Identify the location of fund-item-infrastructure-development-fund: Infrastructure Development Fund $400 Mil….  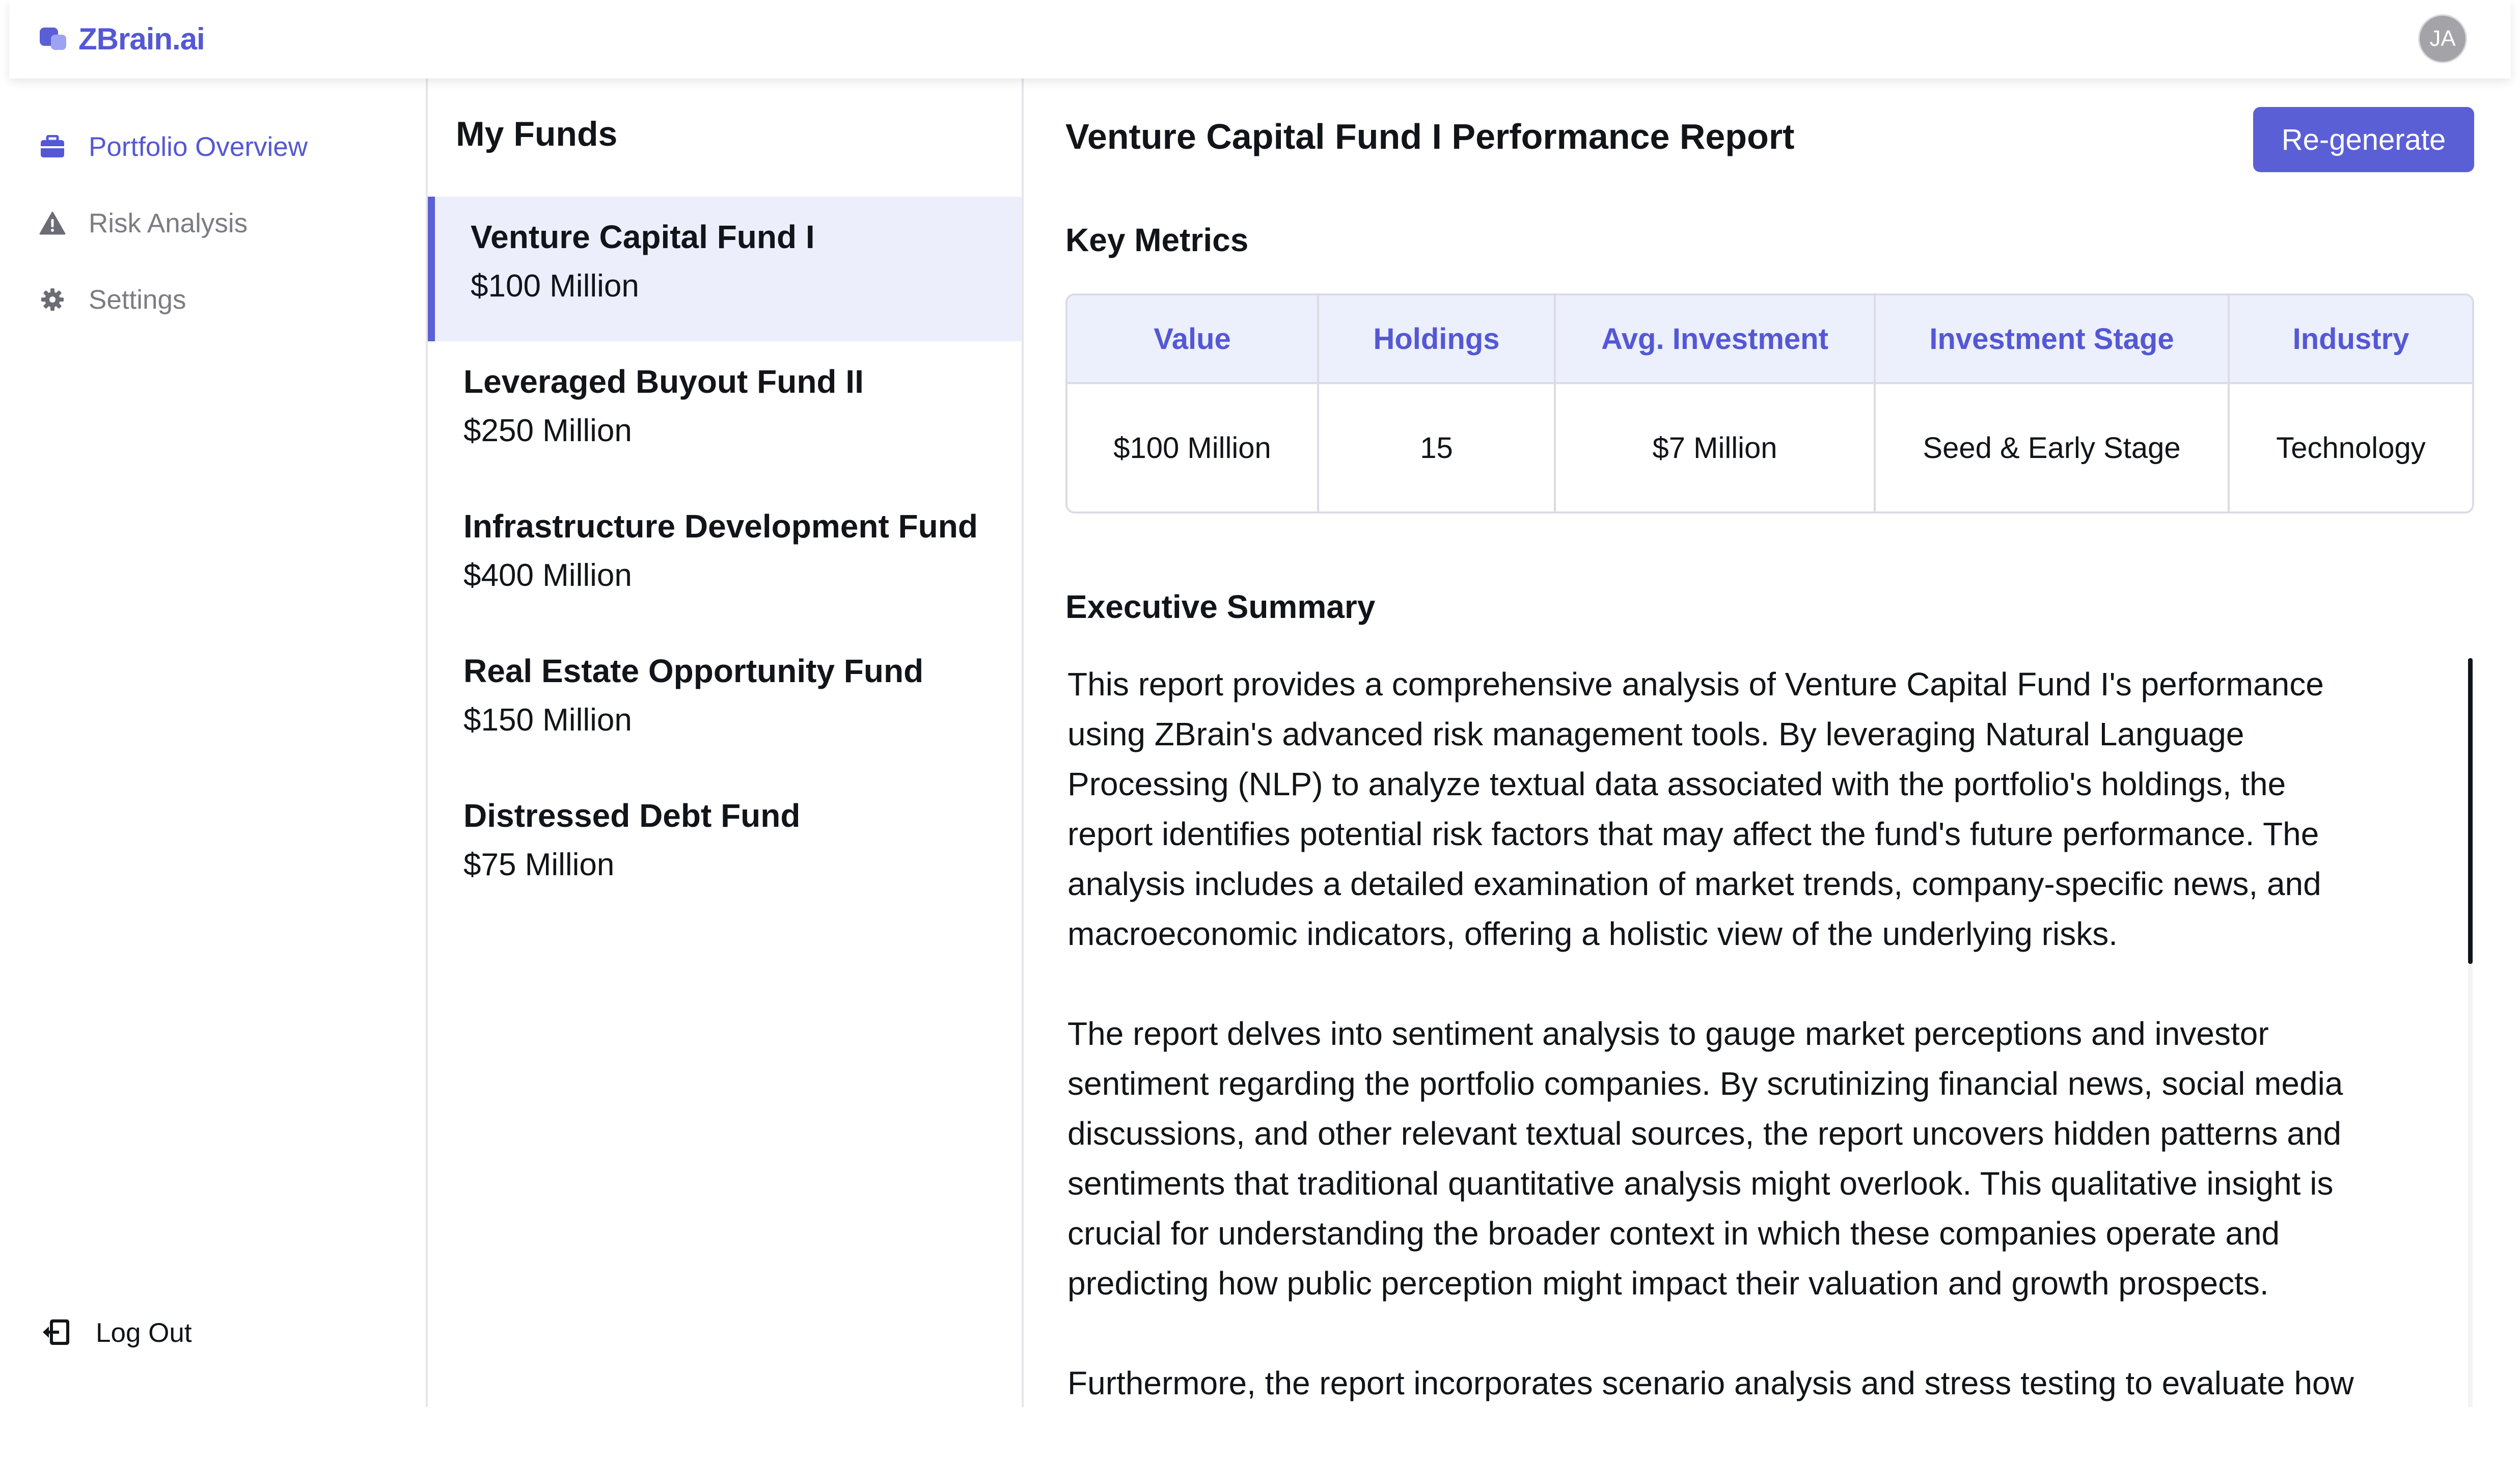
(725, 558).